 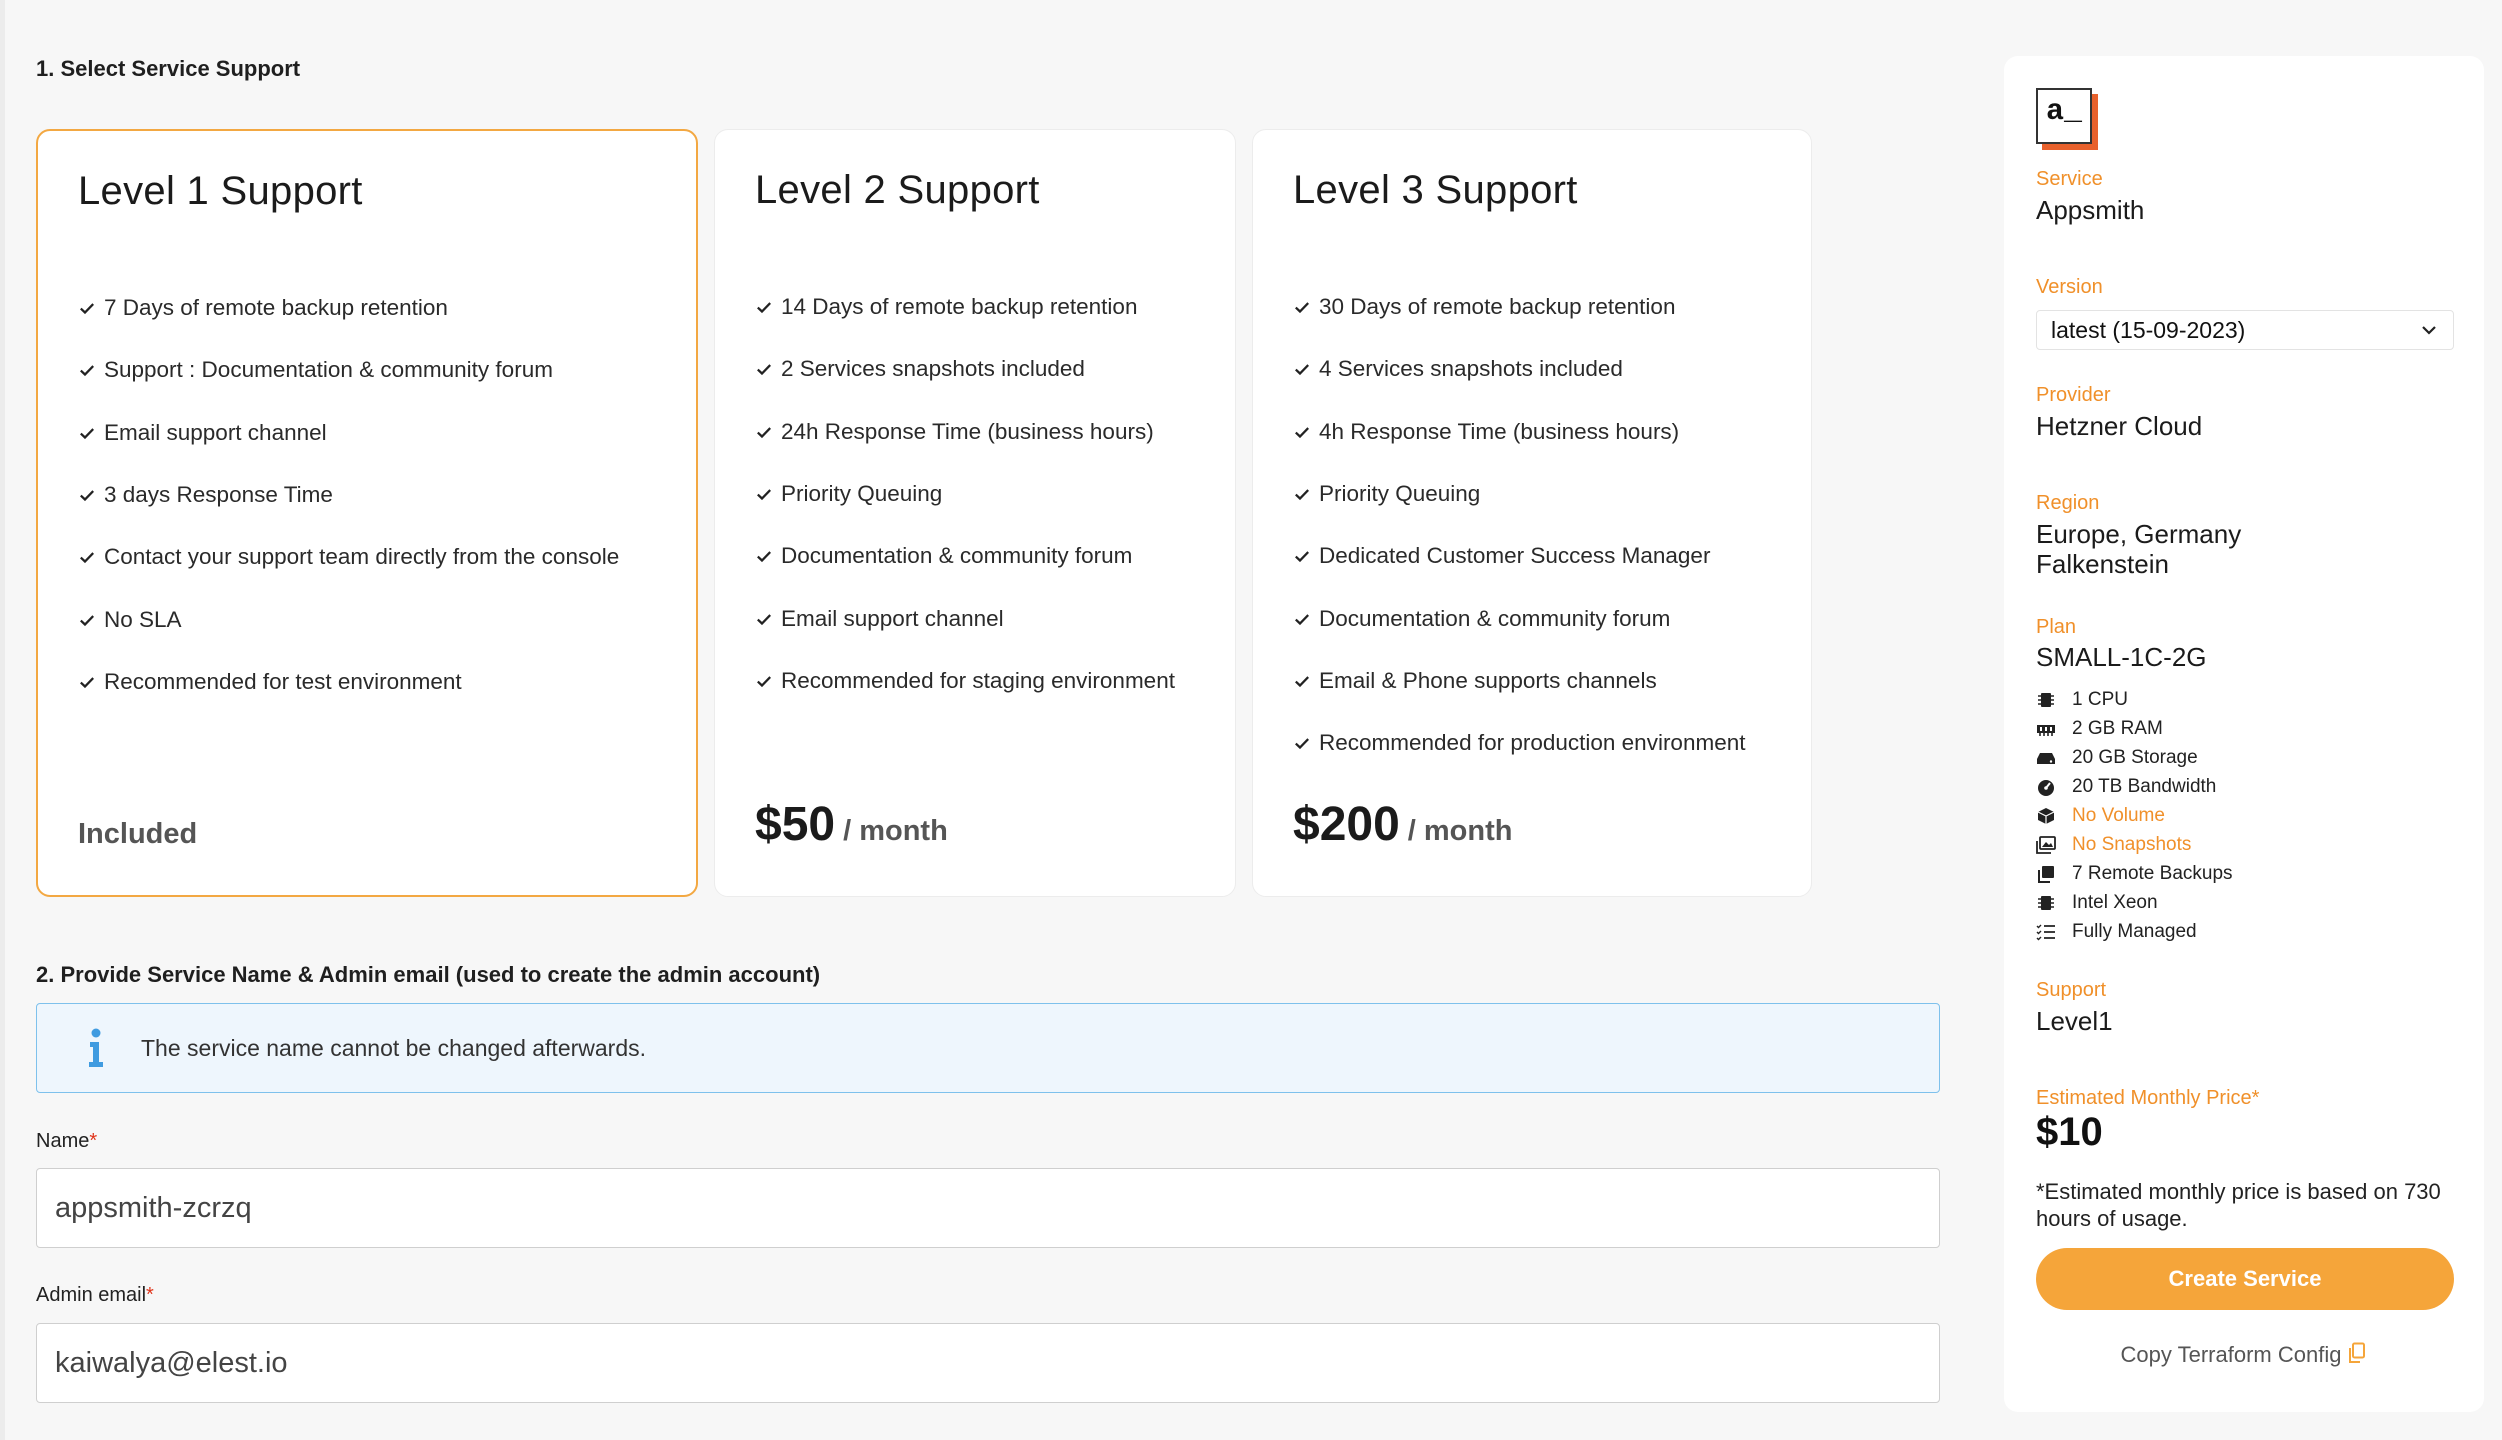 I want to click on plan-title: Level 1 Support, so click(x=220, y=191).